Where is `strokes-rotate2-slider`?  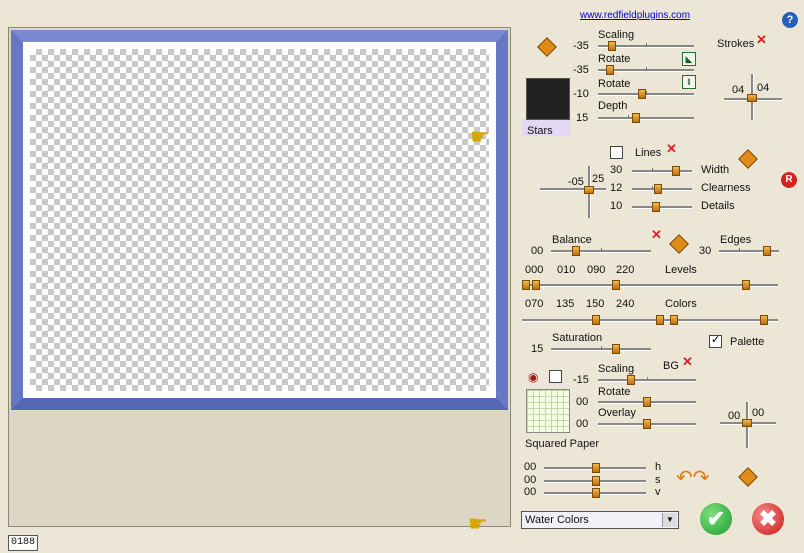 strokes-rotate2-slider is located at coordinates (646, 94).